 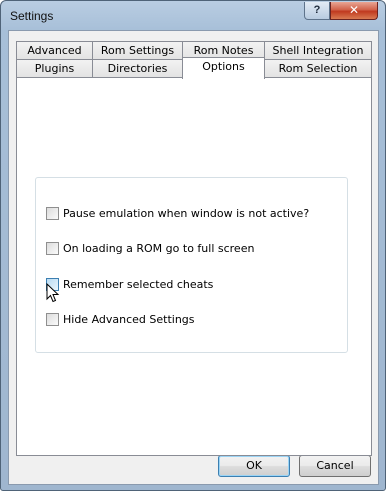 I want to click on close-icon: ✕, so click(x=354, y=10).